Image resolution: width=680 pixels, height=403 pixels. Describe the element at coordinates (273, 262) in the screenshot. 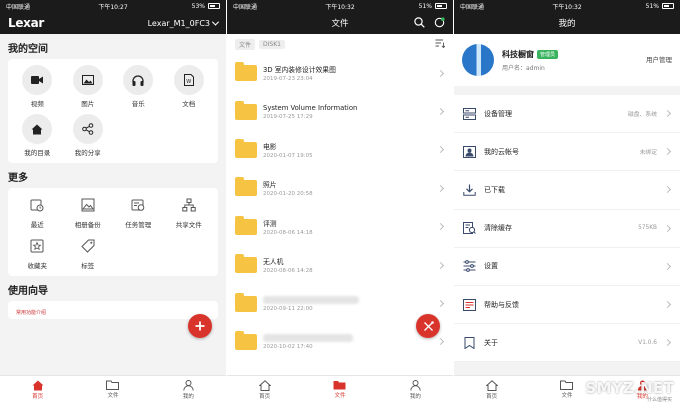

I see `file-name: 无人机` at that location.